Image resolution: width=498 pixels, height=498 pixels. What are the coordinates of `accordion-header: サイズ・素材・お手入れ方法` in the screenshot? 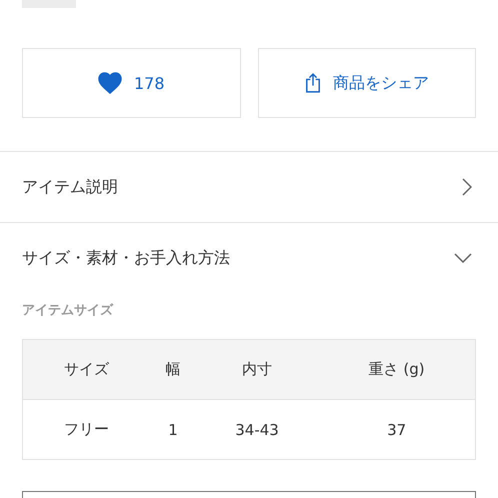 It's located at (249, 257).